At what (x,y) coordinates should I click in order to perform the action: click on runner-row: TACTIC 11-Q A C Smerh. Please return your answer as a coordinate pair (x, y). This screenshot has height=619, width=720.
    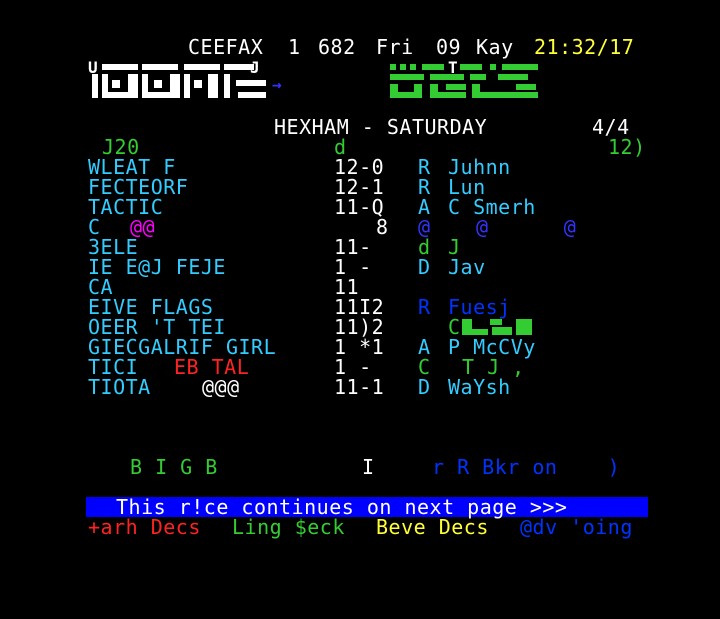
    Looking at the image, I should click on (360, 207).